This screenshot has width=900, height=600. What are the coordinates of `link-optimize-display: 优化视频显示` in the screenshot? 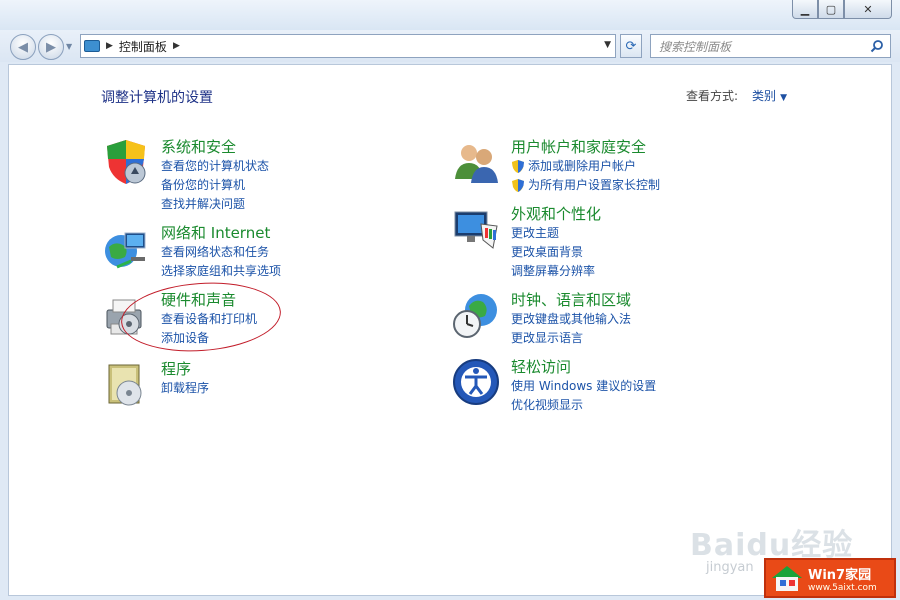 It's located at (583, 405).